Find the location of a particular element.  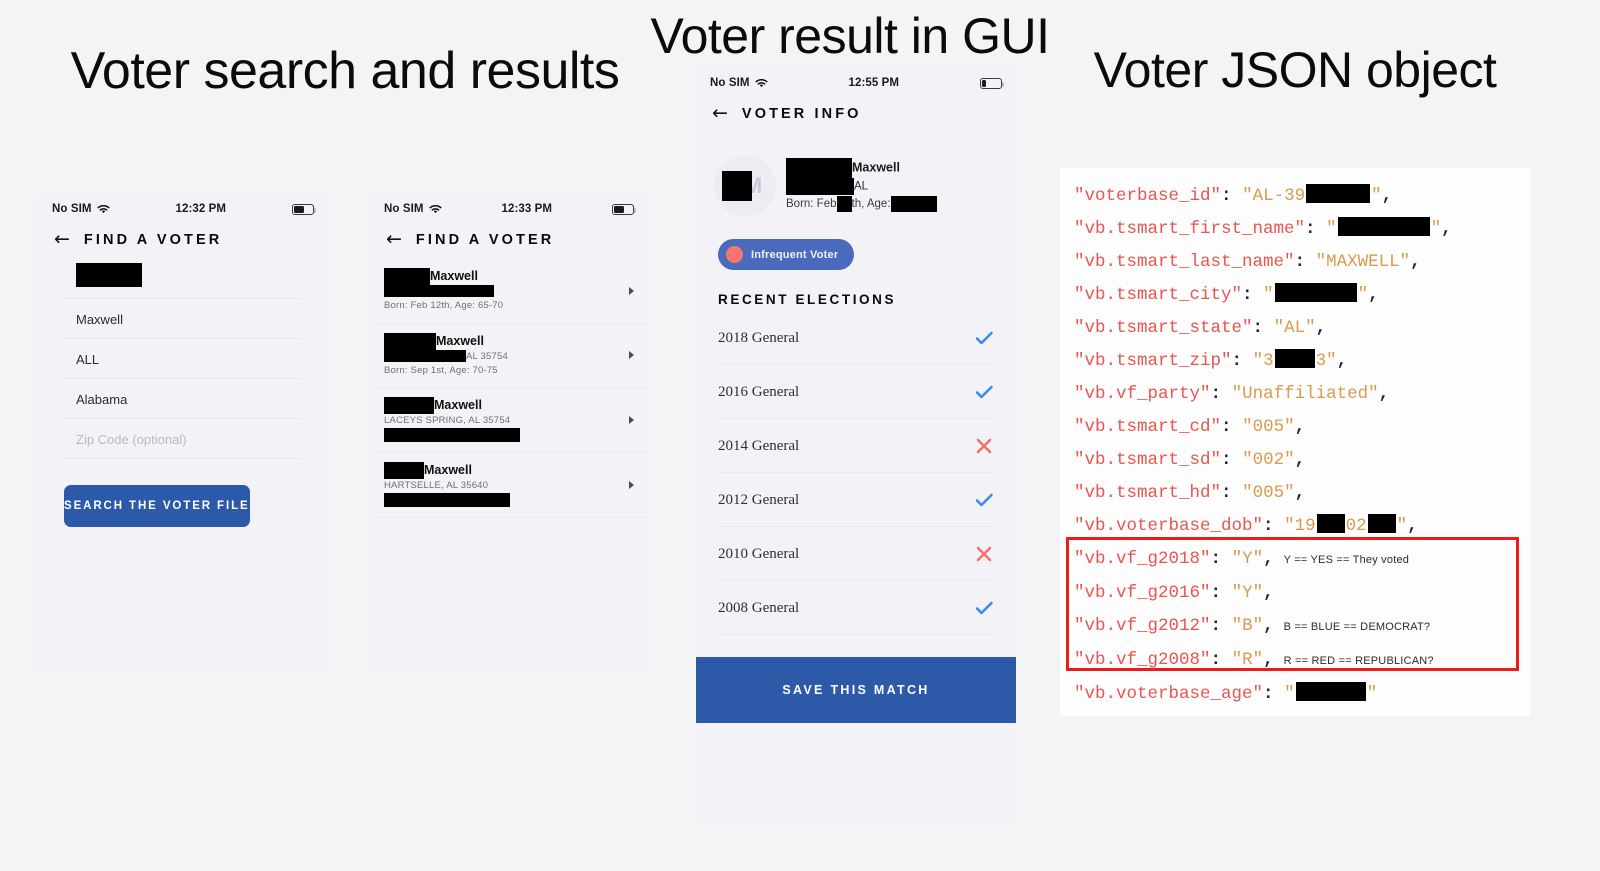

json-line-party: "vb.vf_party": "Unaffiliated", is located at coordinates (1232, 394).